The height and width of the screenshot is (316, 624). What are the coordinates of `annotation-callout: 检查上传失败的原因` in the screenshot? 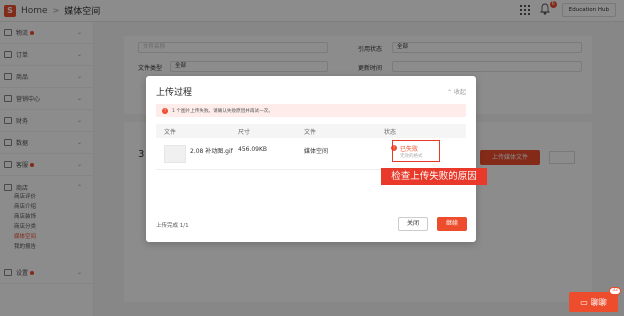 It's located at (434, 176).